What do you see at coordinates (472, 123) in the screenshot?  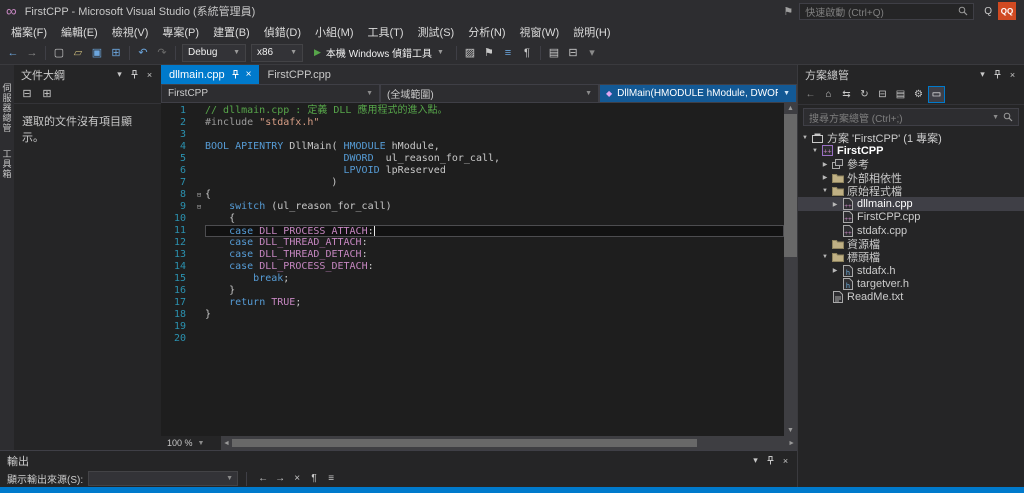 I see `code-line-2: 2 #include "stdafx.h"` at bounding box center [472, 123].